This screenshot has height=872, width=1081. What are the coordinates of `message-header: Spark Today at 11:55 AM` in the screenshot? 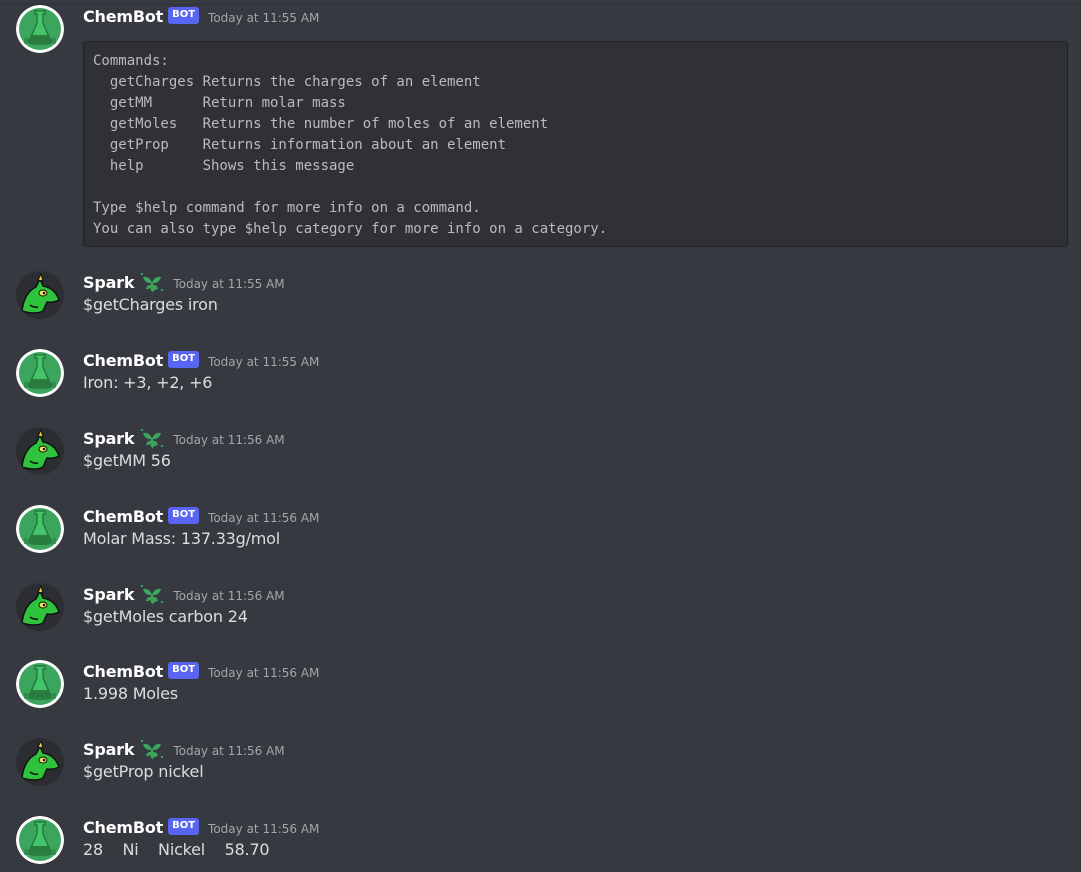 It's located at (184, 282).